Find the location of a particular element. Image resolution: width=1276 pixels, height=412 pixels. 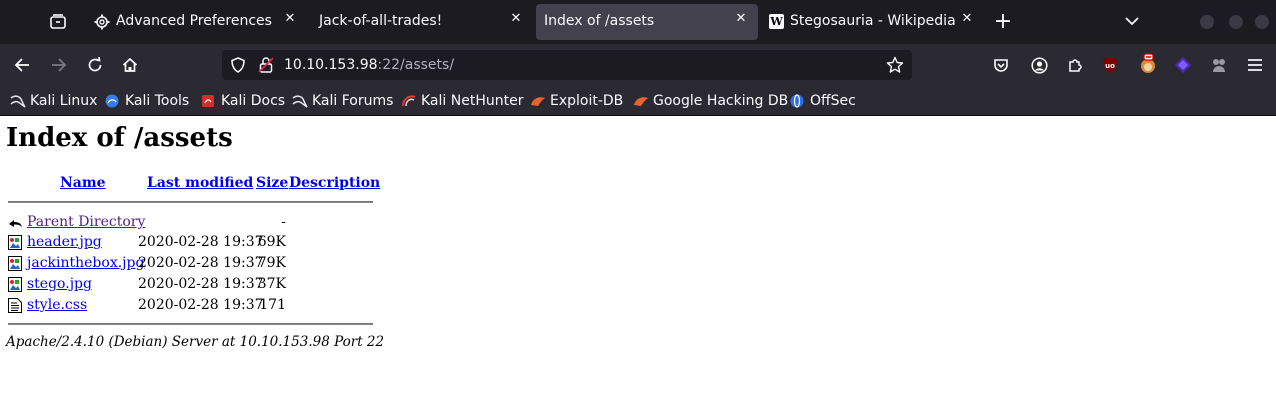

url-text: 10.10.153.98:22/assets/ is located at coordinates (369, 65).